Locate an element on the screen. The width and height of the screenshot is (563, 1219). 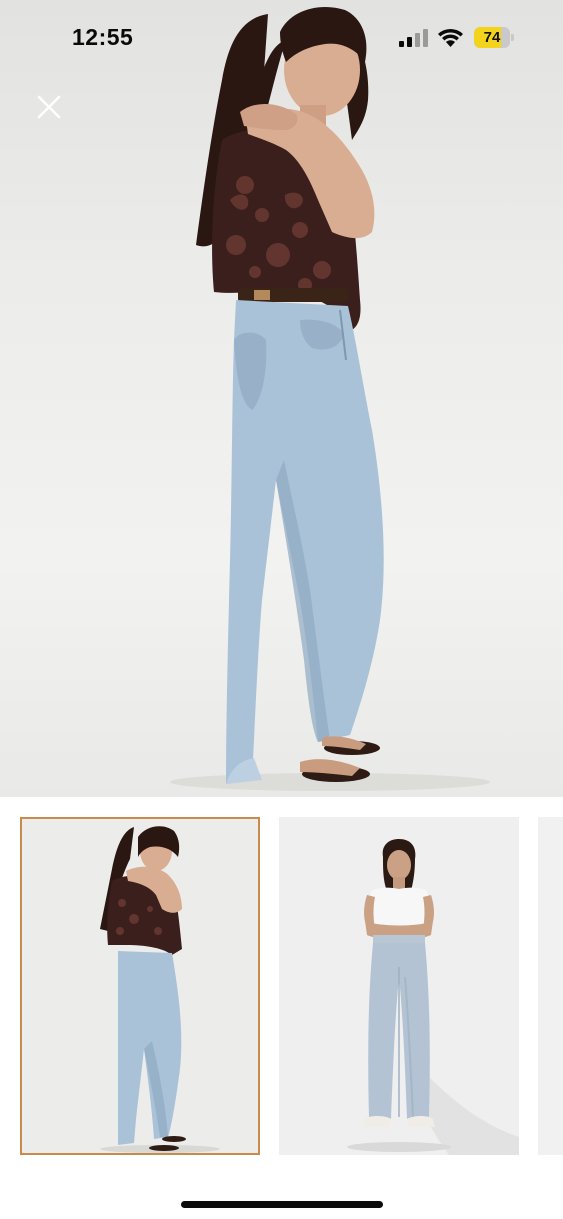
wifi-icon is located at coordinates (450, 37).